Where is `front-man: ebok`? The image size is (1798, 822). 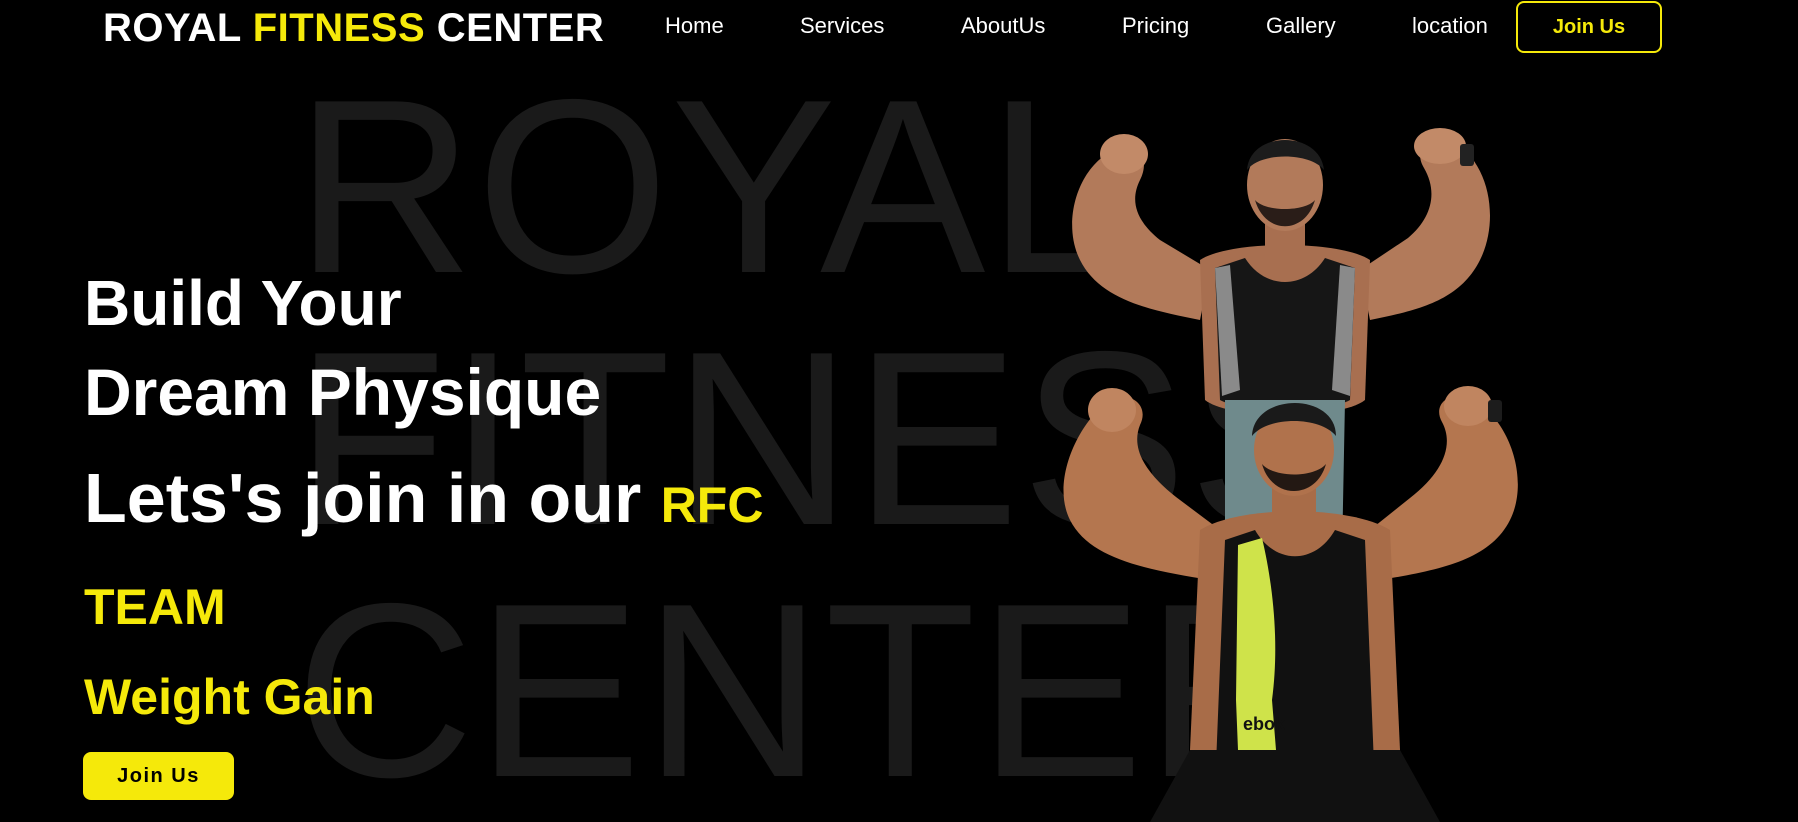 front-man: ebok is located at coordinates (1290, 604).